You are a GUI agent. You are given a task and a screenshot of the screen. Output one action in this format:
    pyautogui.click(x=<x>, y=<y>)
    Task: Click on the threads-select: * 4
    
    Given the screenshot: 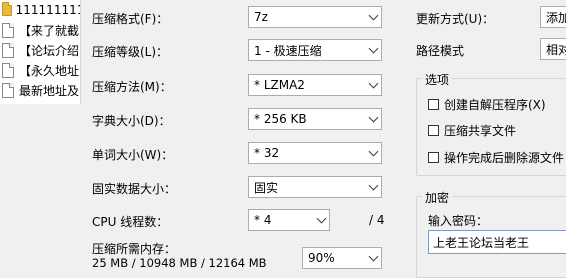 What is the action you would take?
    pyautogui.click(x=289, y=220)
    